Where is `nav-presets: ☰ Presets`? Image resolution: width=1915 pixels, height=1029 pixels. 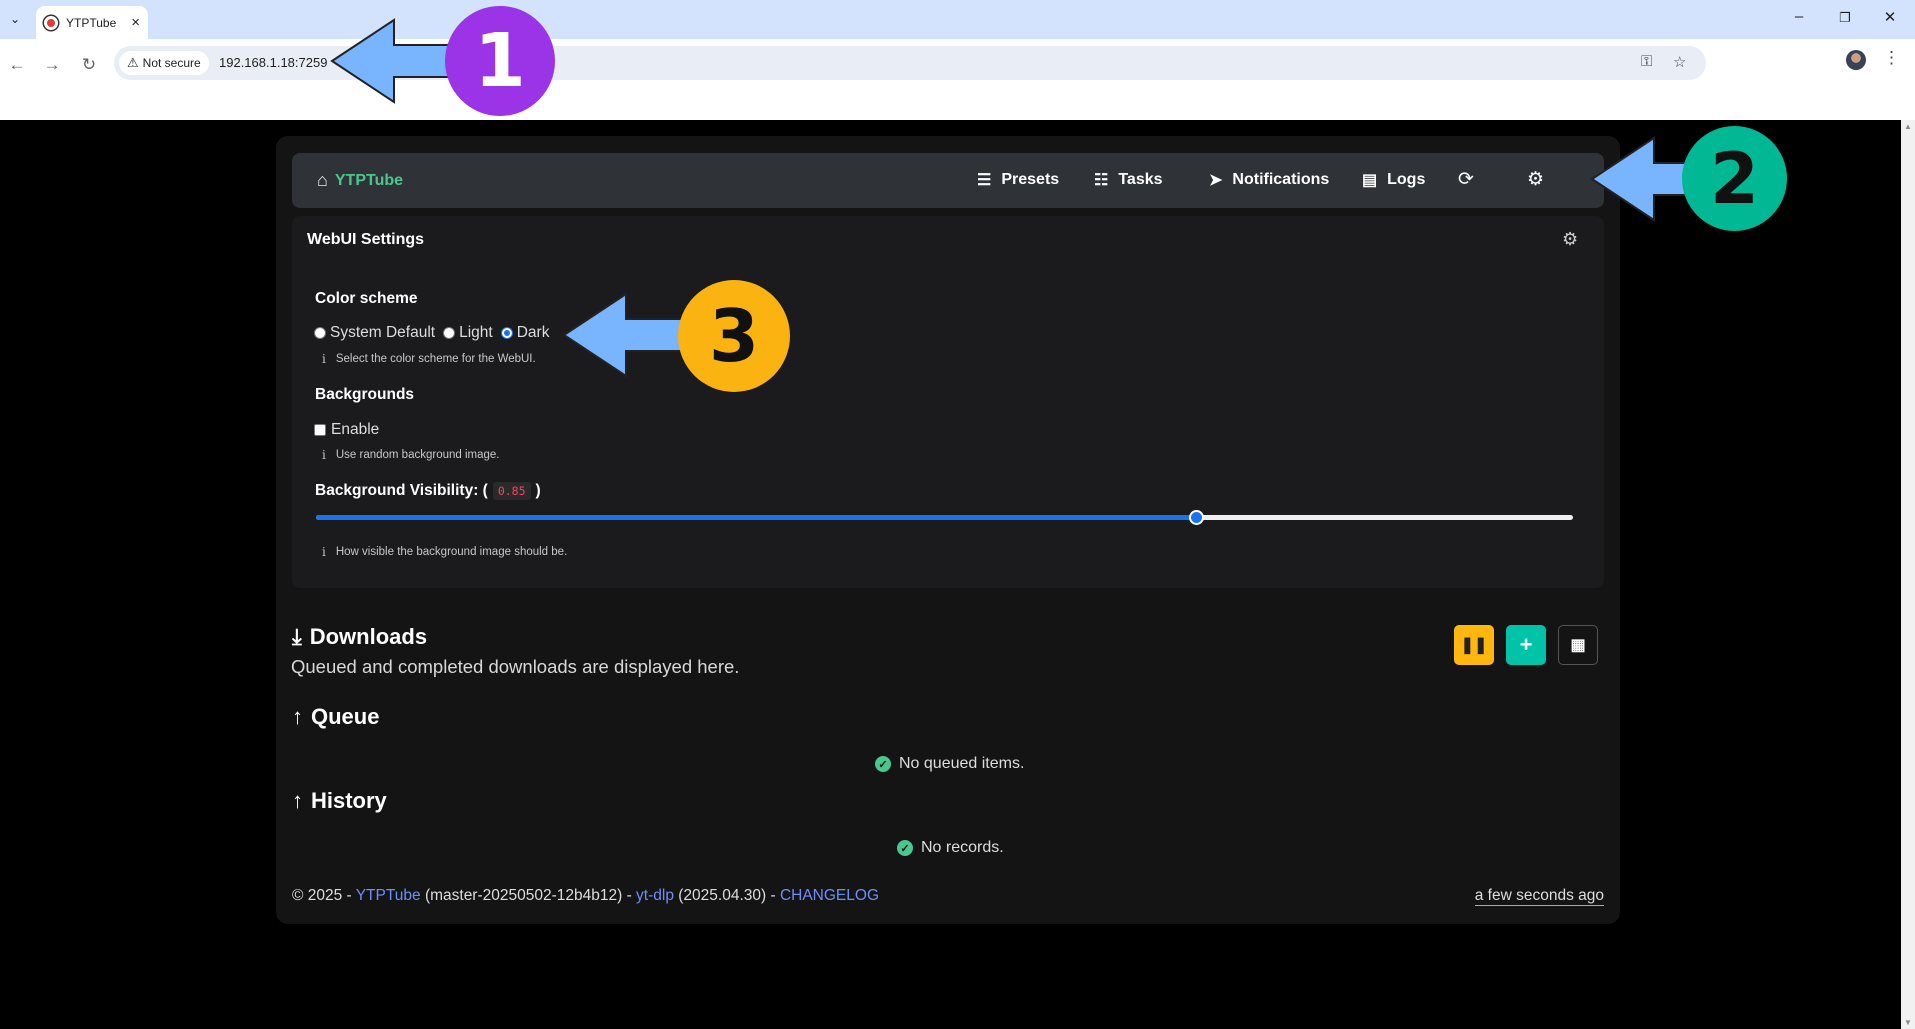 nav-presets: ☰ Presets is located at coordinates (1018, 180).